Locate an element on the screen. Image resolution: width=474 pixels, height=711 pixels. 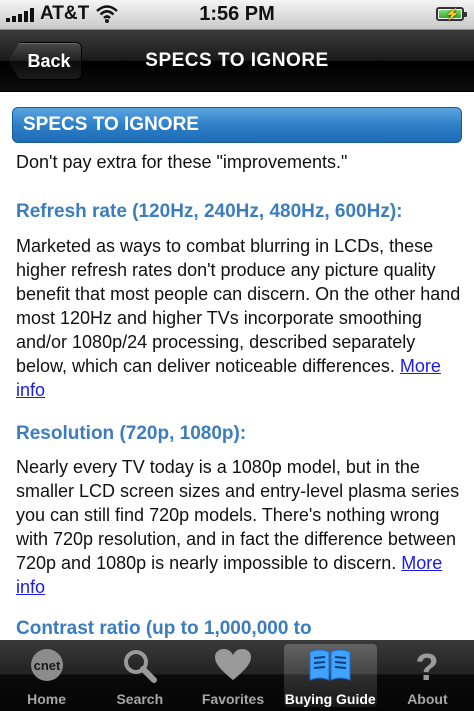
cnet-logo-icon: cnet is located at coordinates (47, 667).